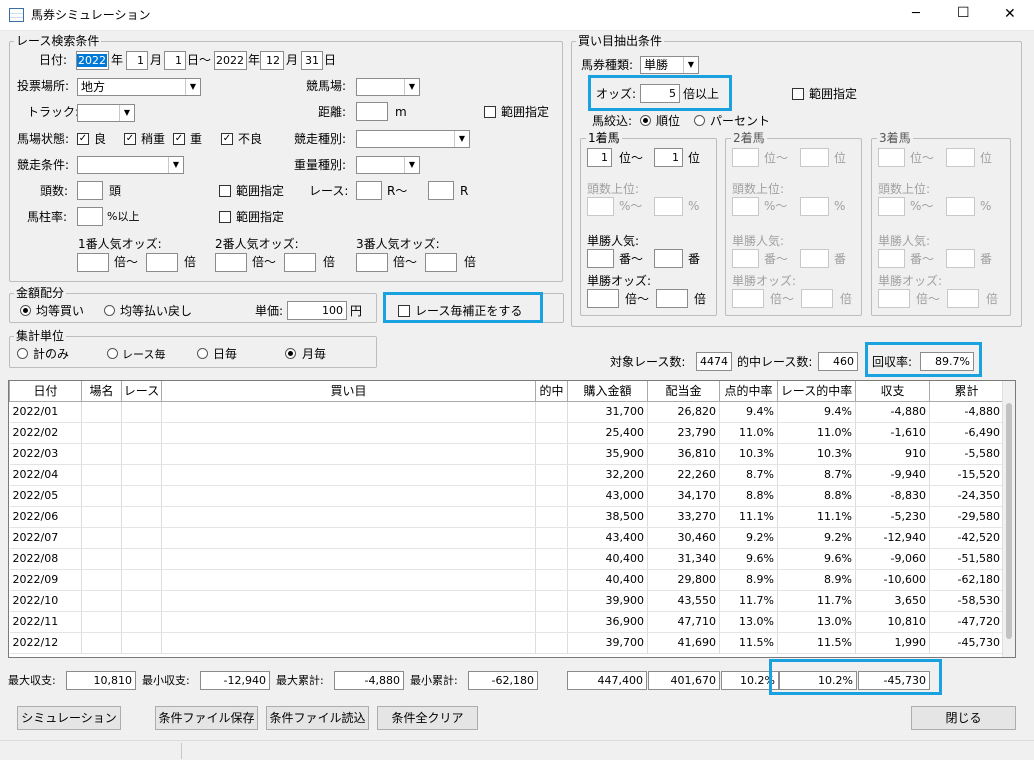 The width and height of the screenshot is (1034, 760). I want to click on condition-checkbox-3: ✓, so click(179, 139).